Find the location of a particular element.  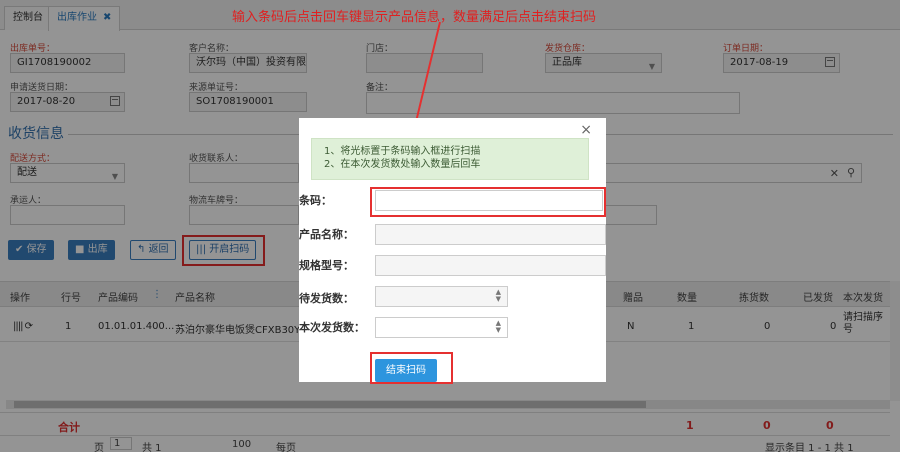

scan-tip: 1、将光标置于条码输入框进行扫描 2、在本次发货数处输入数量后回车 is located at coordinates (450, 159).